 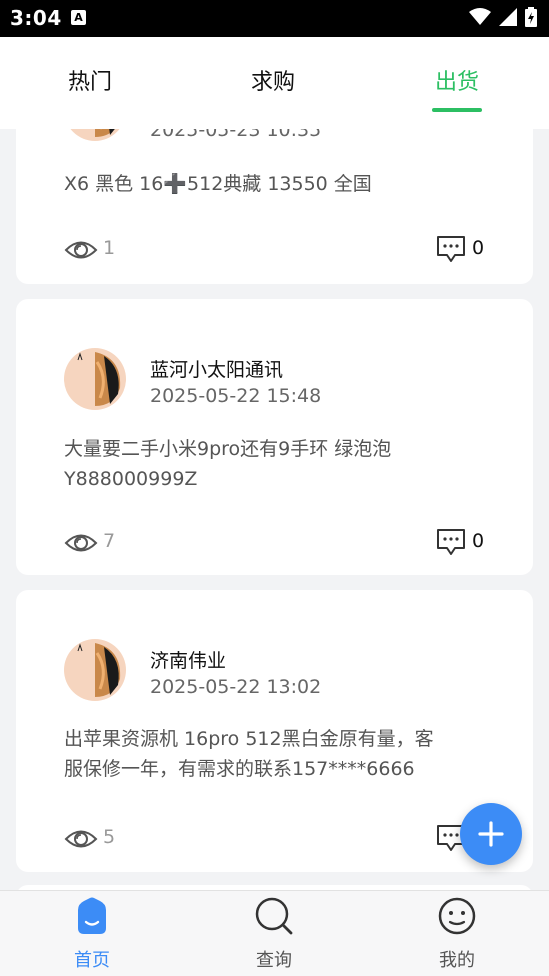 I want to click on profile-icon, so click(x=457, y=916).